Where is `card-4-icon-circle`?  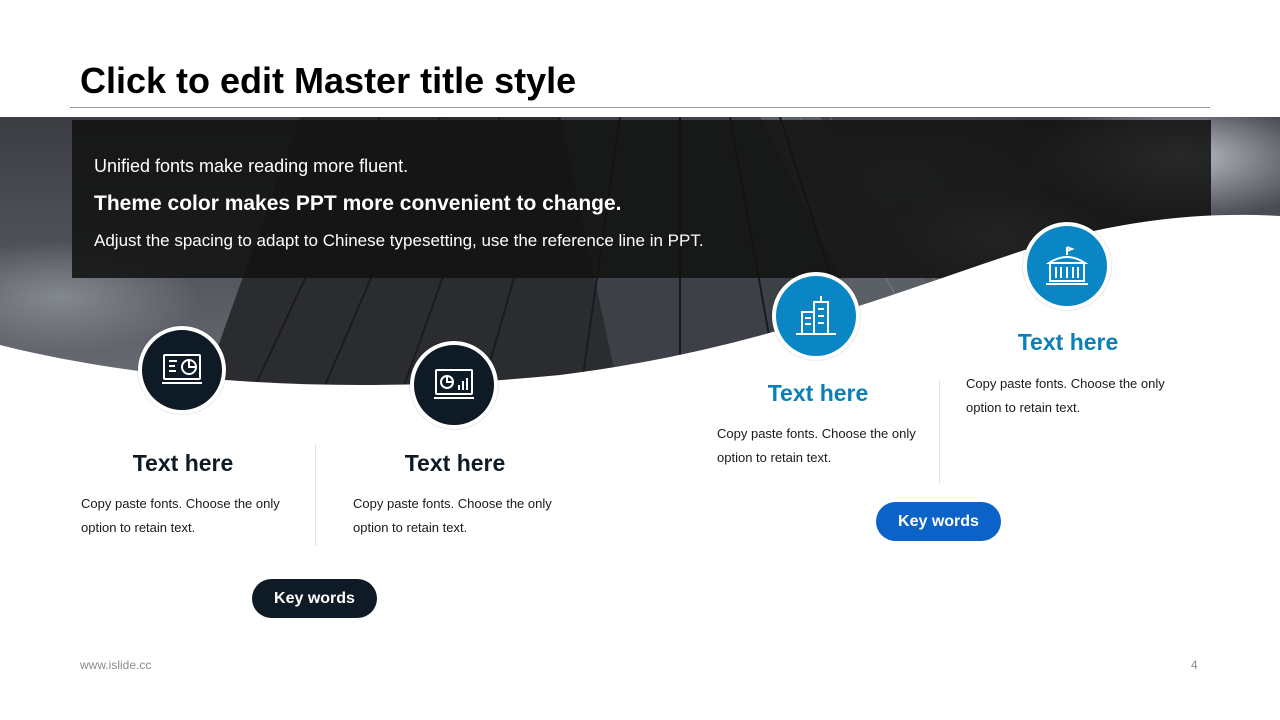 card-4-icon-circle is located at coordinates (1067, 266).